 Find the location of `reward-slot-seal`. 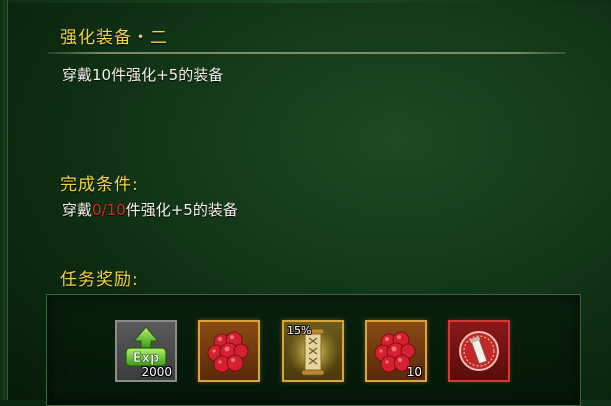

reward-slot-seal is located at coordinates (479, 351).